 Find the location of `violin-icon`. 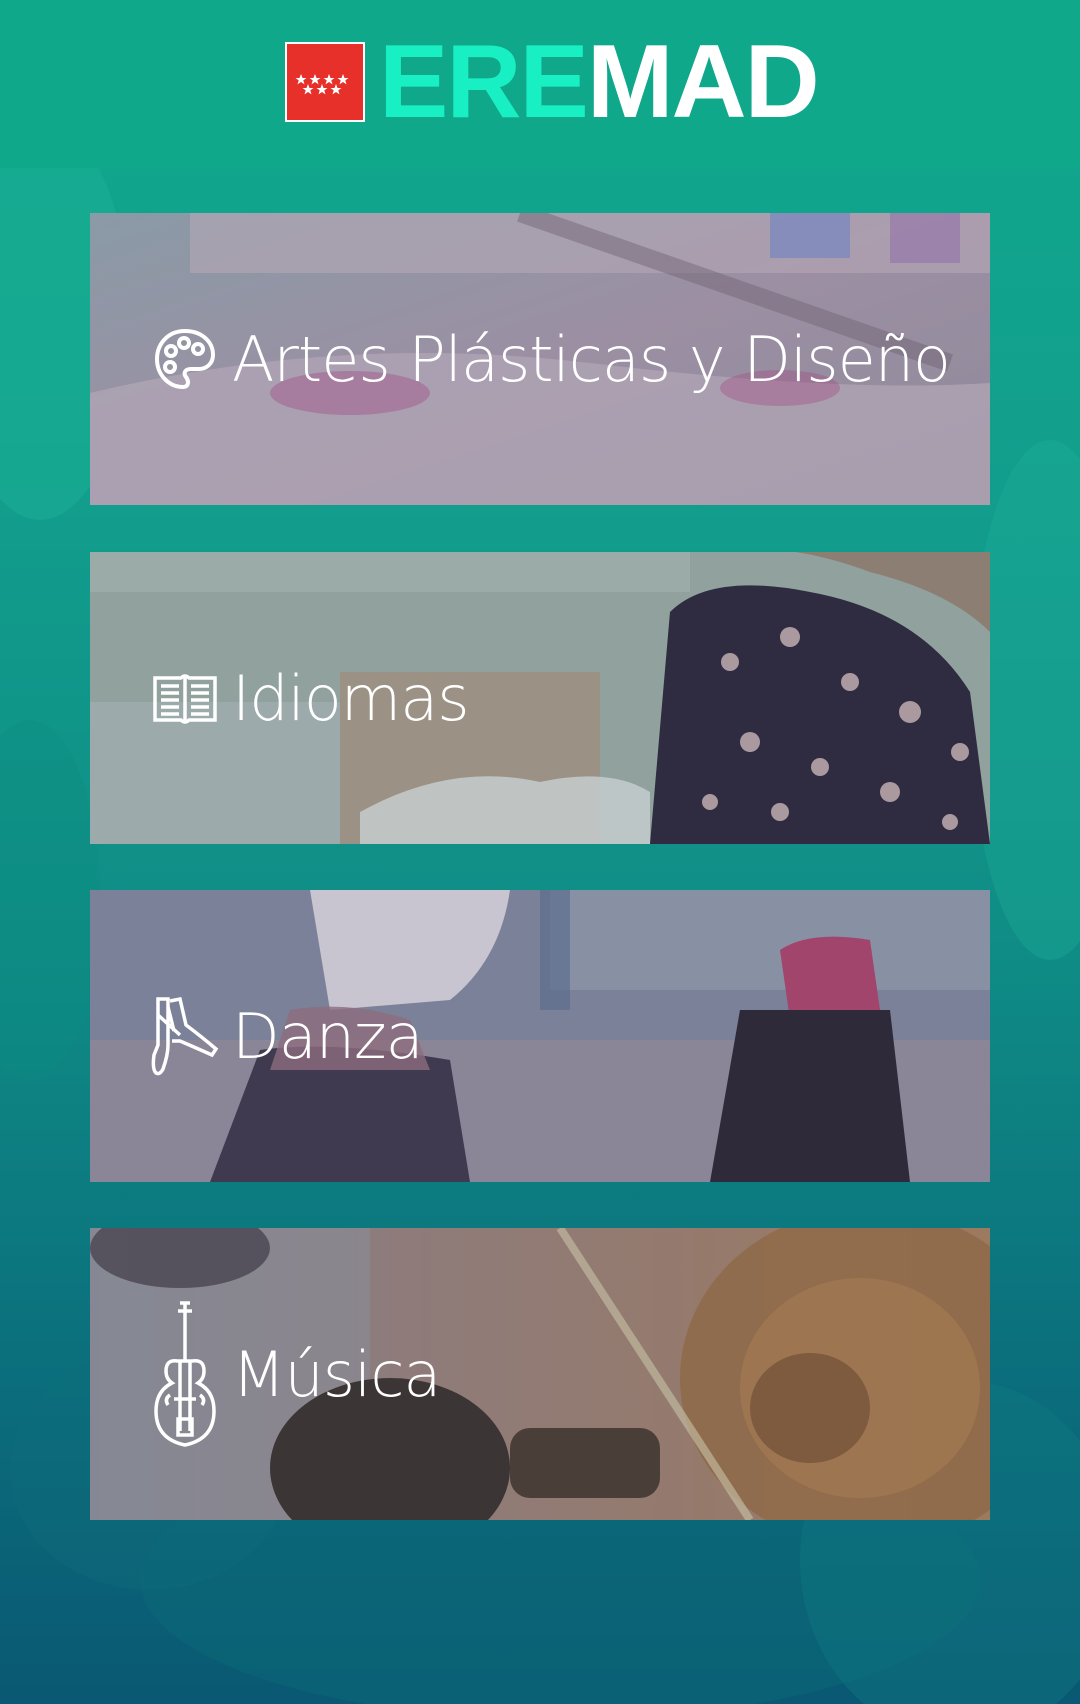

violin-icon is located at coordinates (185, 1374).